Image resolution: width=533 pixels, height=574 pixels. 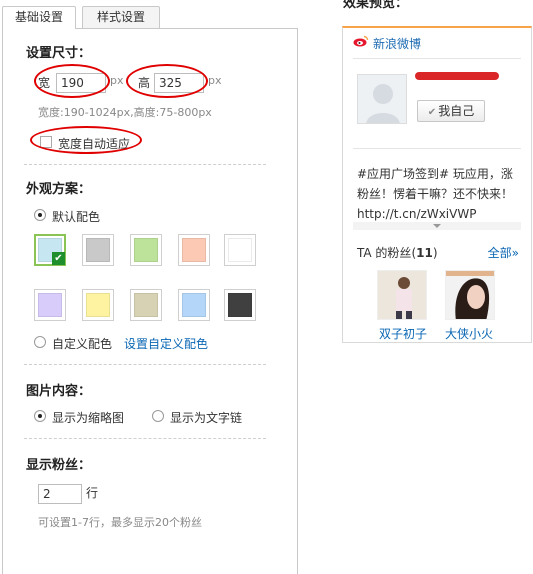 I want to click on width-unit: px, so click(x=117, y=80).